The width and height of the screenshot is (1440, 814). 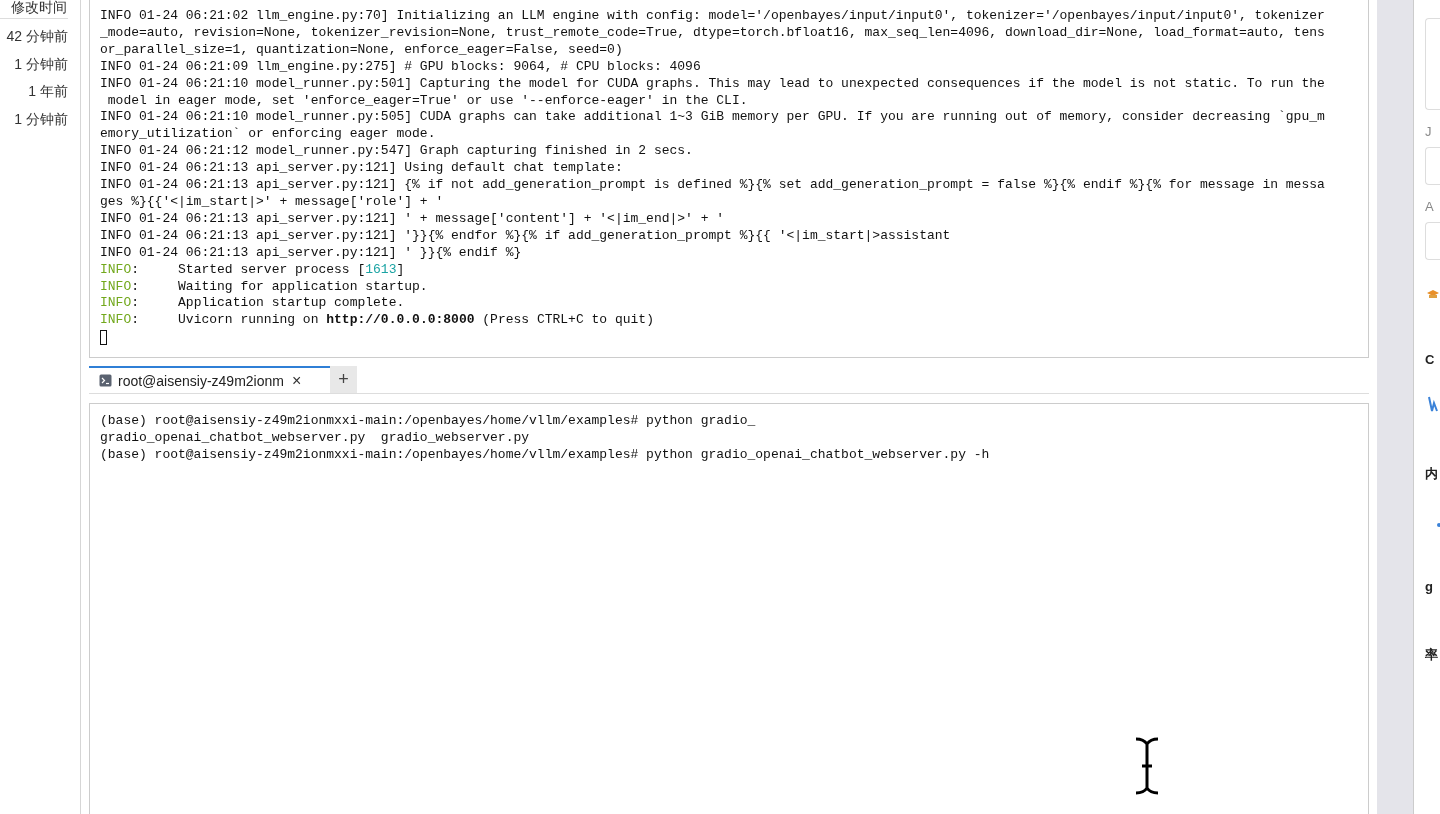 What do you see at coordinates (34, 9) in the screenshot?
I see `column-header: 修改时间` at bounding box center [34, 9].